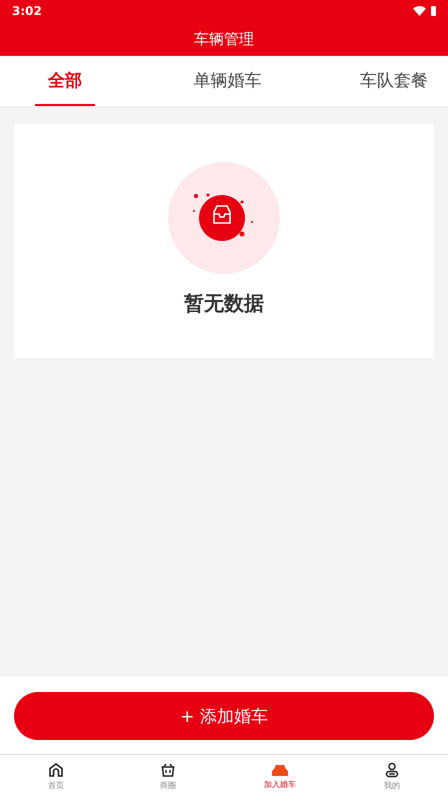 The width and height of the screenshot is (448, 797). I want to click on nav-item: 加入婚车, so click(280, 776).